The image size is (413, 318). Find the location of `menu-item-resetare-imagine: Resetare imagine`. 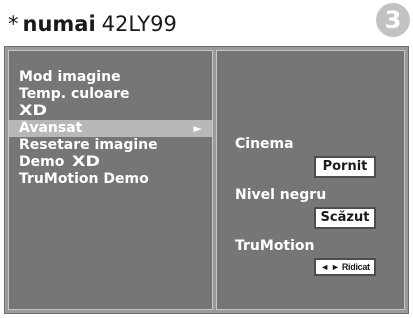

menu-item-resetare-imagine: Resetare imagine is located at coordinates (110, 145).